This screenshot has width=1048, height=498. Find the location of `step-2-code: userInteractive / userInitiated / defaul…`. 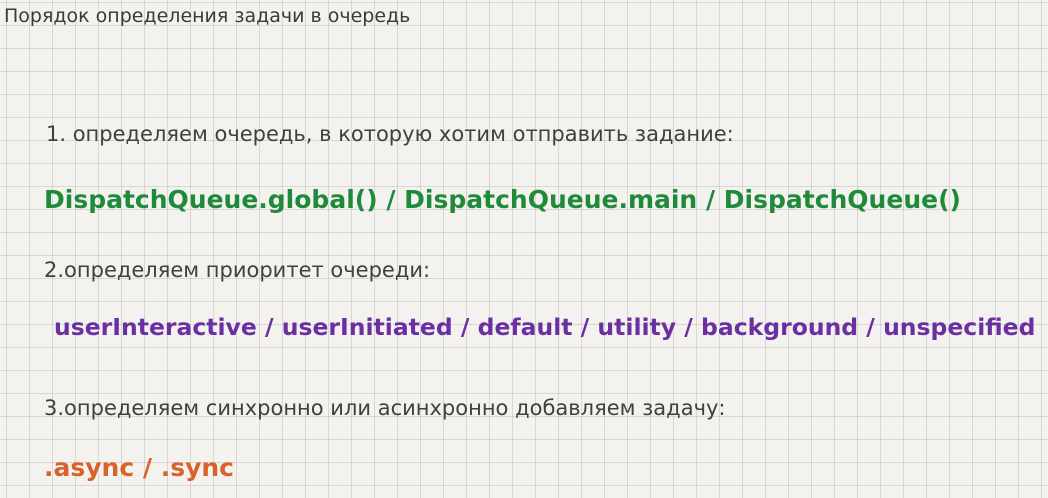

step-2-code: userInteractive / userInitiated / defaul… is located at coordinates (545, 327).